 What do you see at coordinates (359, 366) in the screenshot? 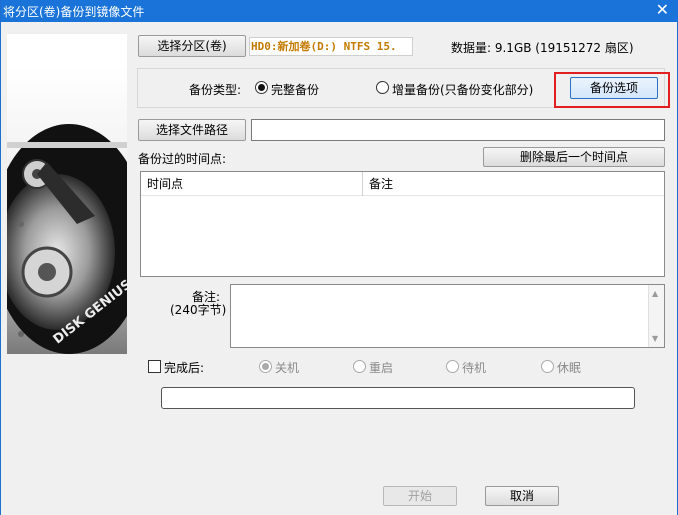
I see `restart-radio` at bounding box center [359, 366].